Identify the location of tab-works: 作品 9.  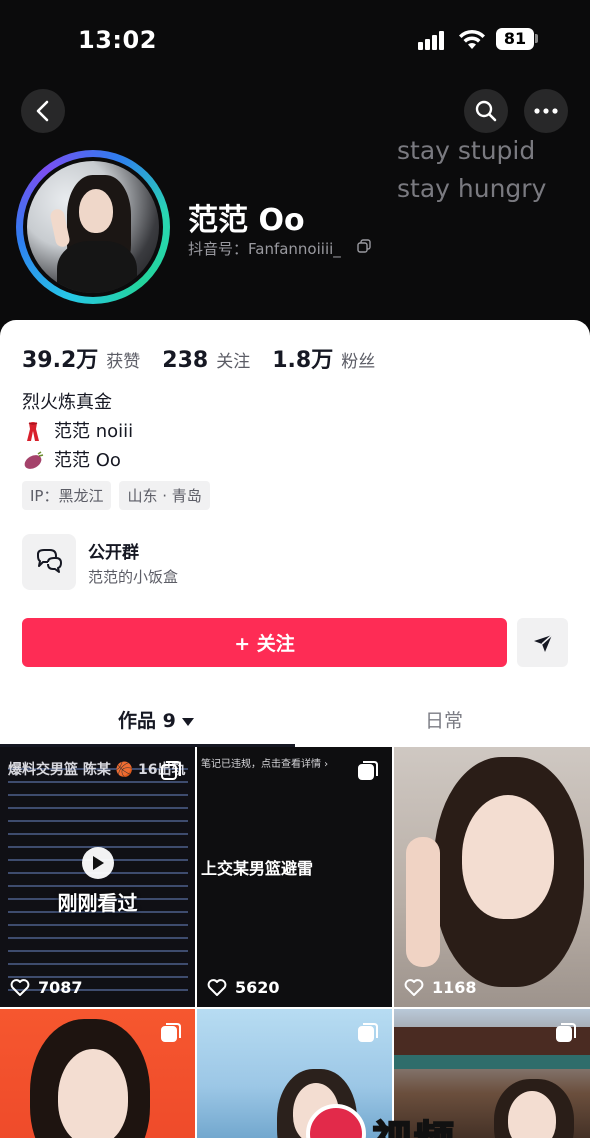
(156, 719).